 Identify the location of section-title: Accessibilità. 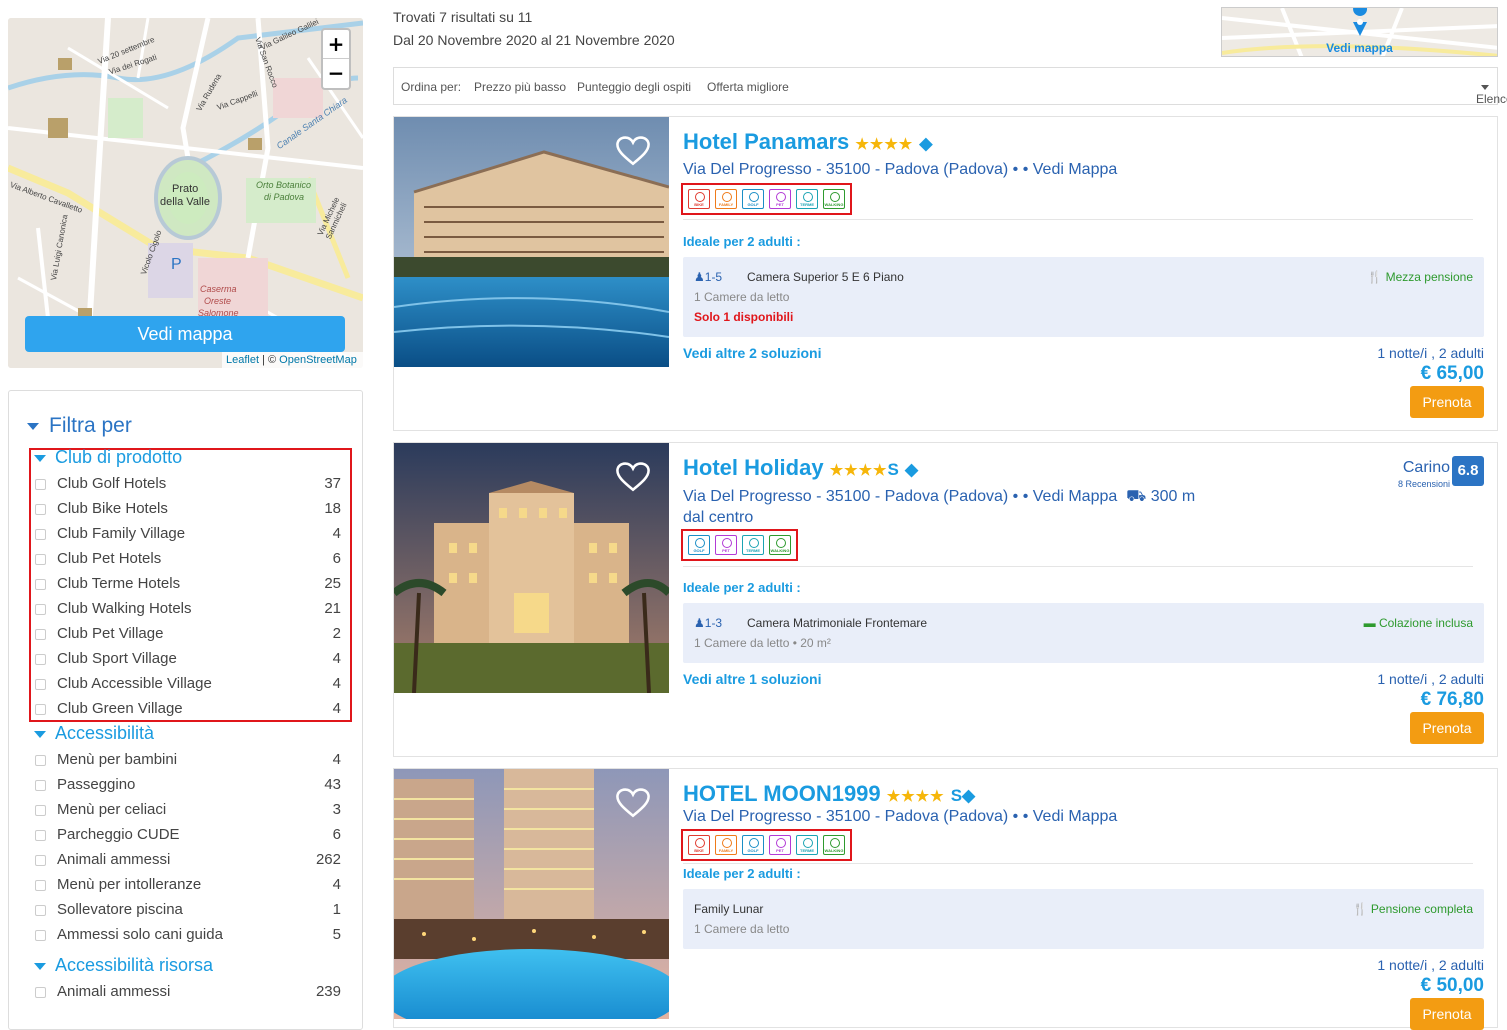
(105, 733).